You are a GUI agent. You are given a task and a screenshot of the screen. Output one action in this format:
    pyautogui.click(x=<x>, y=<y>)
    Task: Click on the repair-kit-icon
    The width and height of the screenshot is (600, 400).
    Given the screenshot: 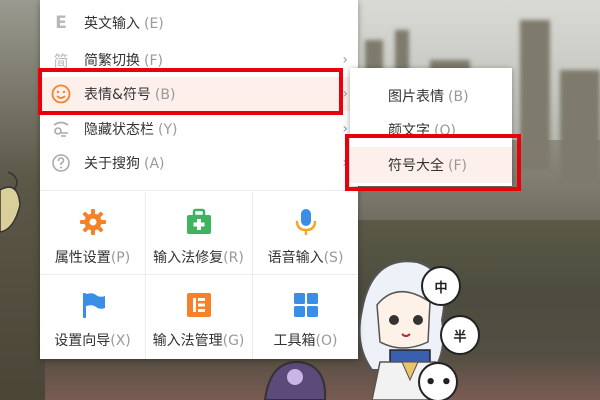 What is the action you would take?
    pyautogui.click(x=198, y=221)
    